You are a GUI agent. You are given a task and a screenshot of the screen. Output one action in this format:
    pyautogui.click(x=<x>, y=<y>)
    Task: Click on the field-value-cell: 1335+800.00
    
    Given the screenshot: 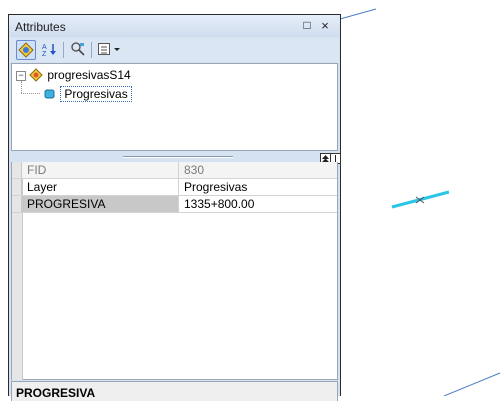 What is the action you would take?
    pyautogui.click(x=258, y=204)
    